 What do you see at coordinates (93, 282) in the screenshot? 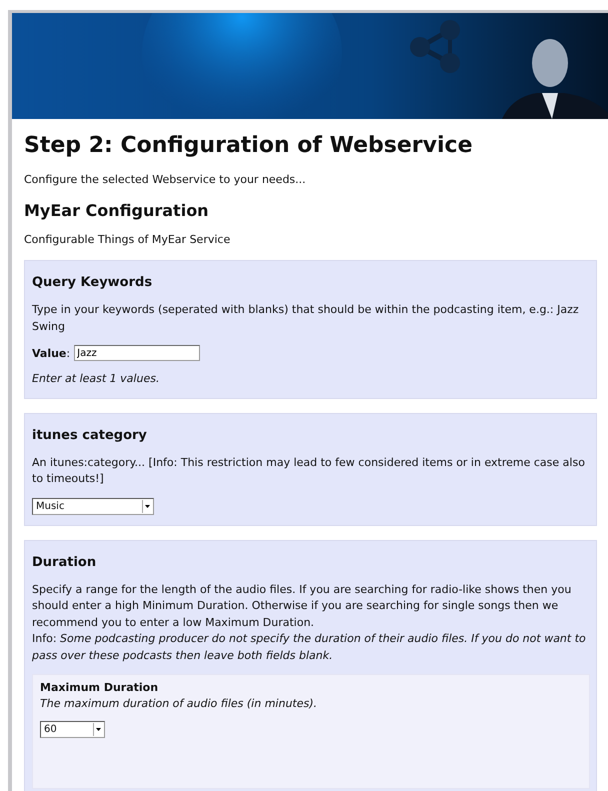
I see `section-title: Query Keywords` at bounding box center [93, 282].